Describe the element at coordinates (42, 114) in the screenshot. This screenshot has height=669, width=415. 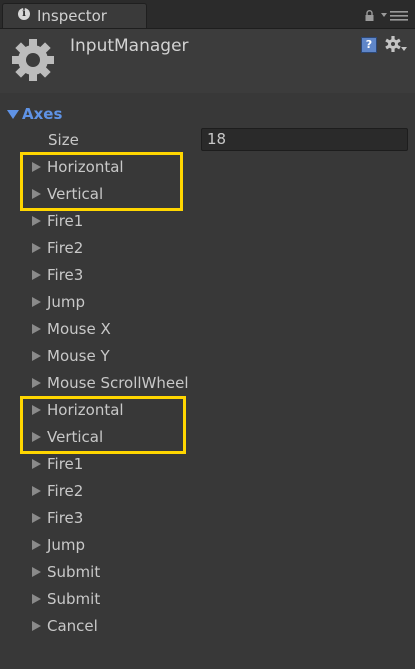
I see `axes-label: Axes` at that location.